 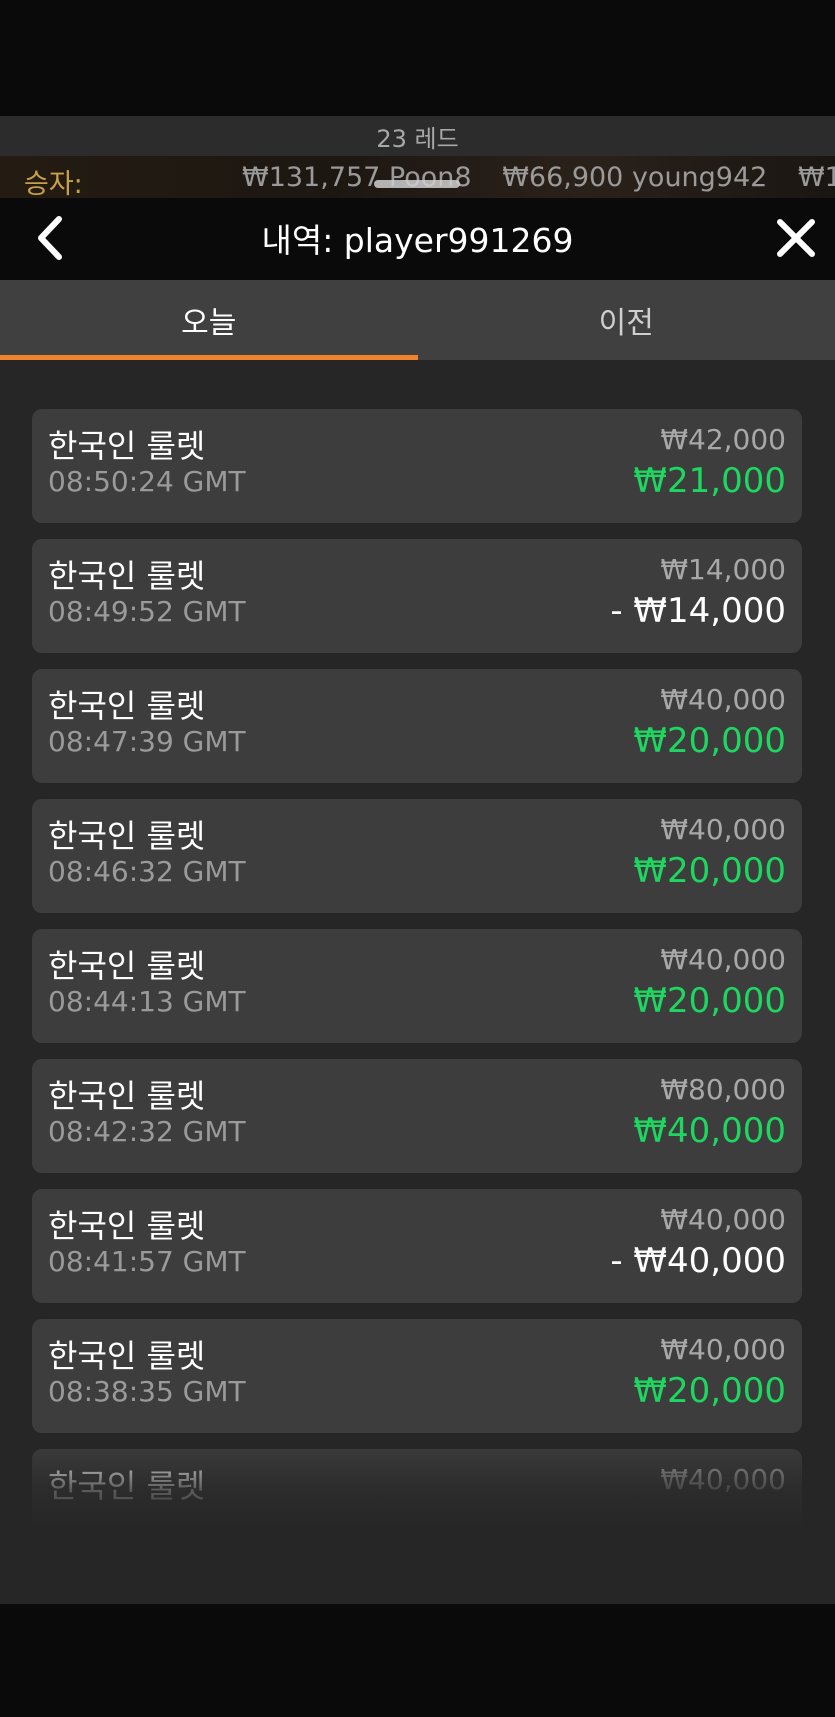 What do you see at coordinates (209, 323) in the screenshot?
I see `tab-label: 오늘` at bounding box center [209, 323].